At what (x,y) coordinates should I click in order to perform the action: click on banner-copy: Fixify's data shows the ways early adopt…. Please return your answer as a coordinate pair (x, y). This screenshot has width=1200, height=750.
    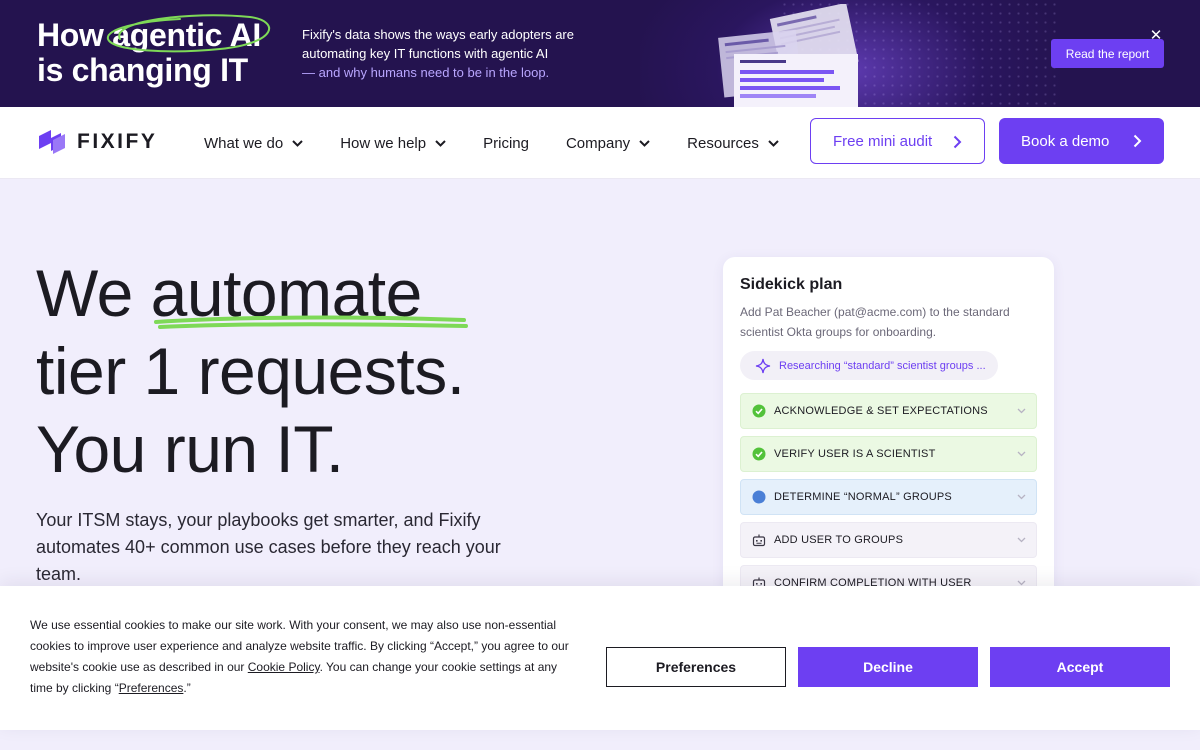
    Looking at the image, I should click on (452, 53).